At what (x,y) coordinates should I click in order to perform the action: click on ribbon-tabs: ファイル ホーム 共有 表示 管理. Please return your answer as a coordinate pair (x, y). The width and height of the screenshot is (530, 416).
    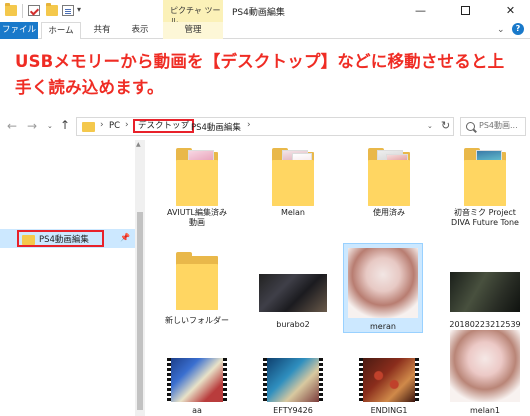
    Looking at the image, I should click on (265, 30).